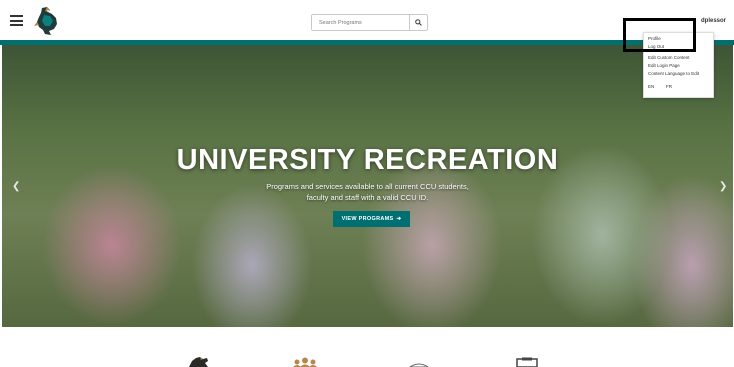 The height and width of the screenshot is (367, 734). I want to click on highlight-box, so click(659, 35).